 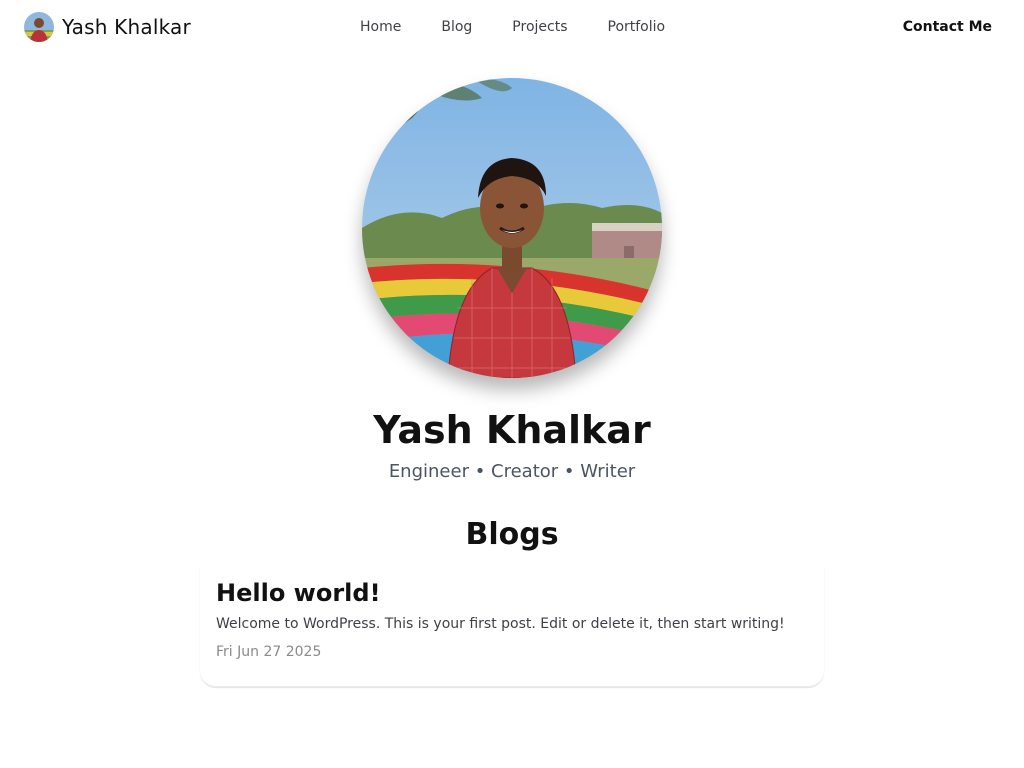 What do you see at coordinates (298, 593) in the screenshot?
I see `post-title: Hello world!` at bounding box center [298, 593].